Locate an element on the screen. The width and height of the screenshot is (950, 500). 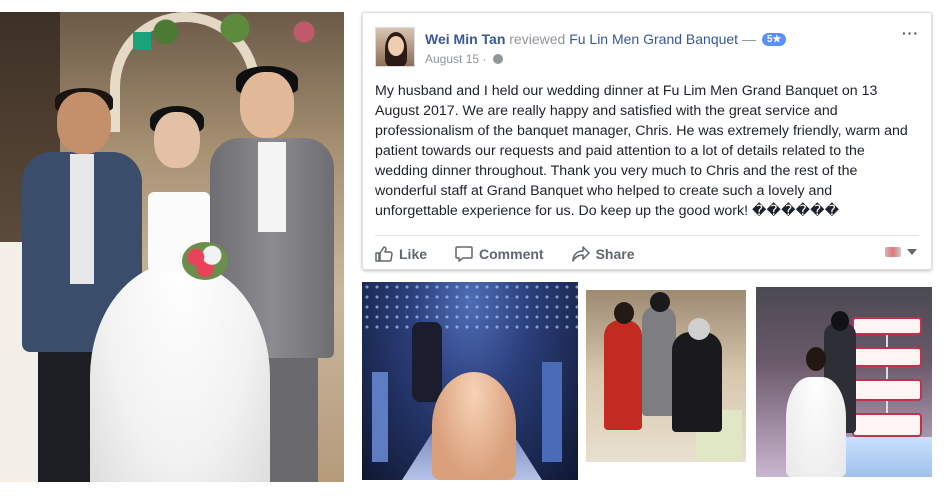
globe-icon is located at coordinates (497, 59).